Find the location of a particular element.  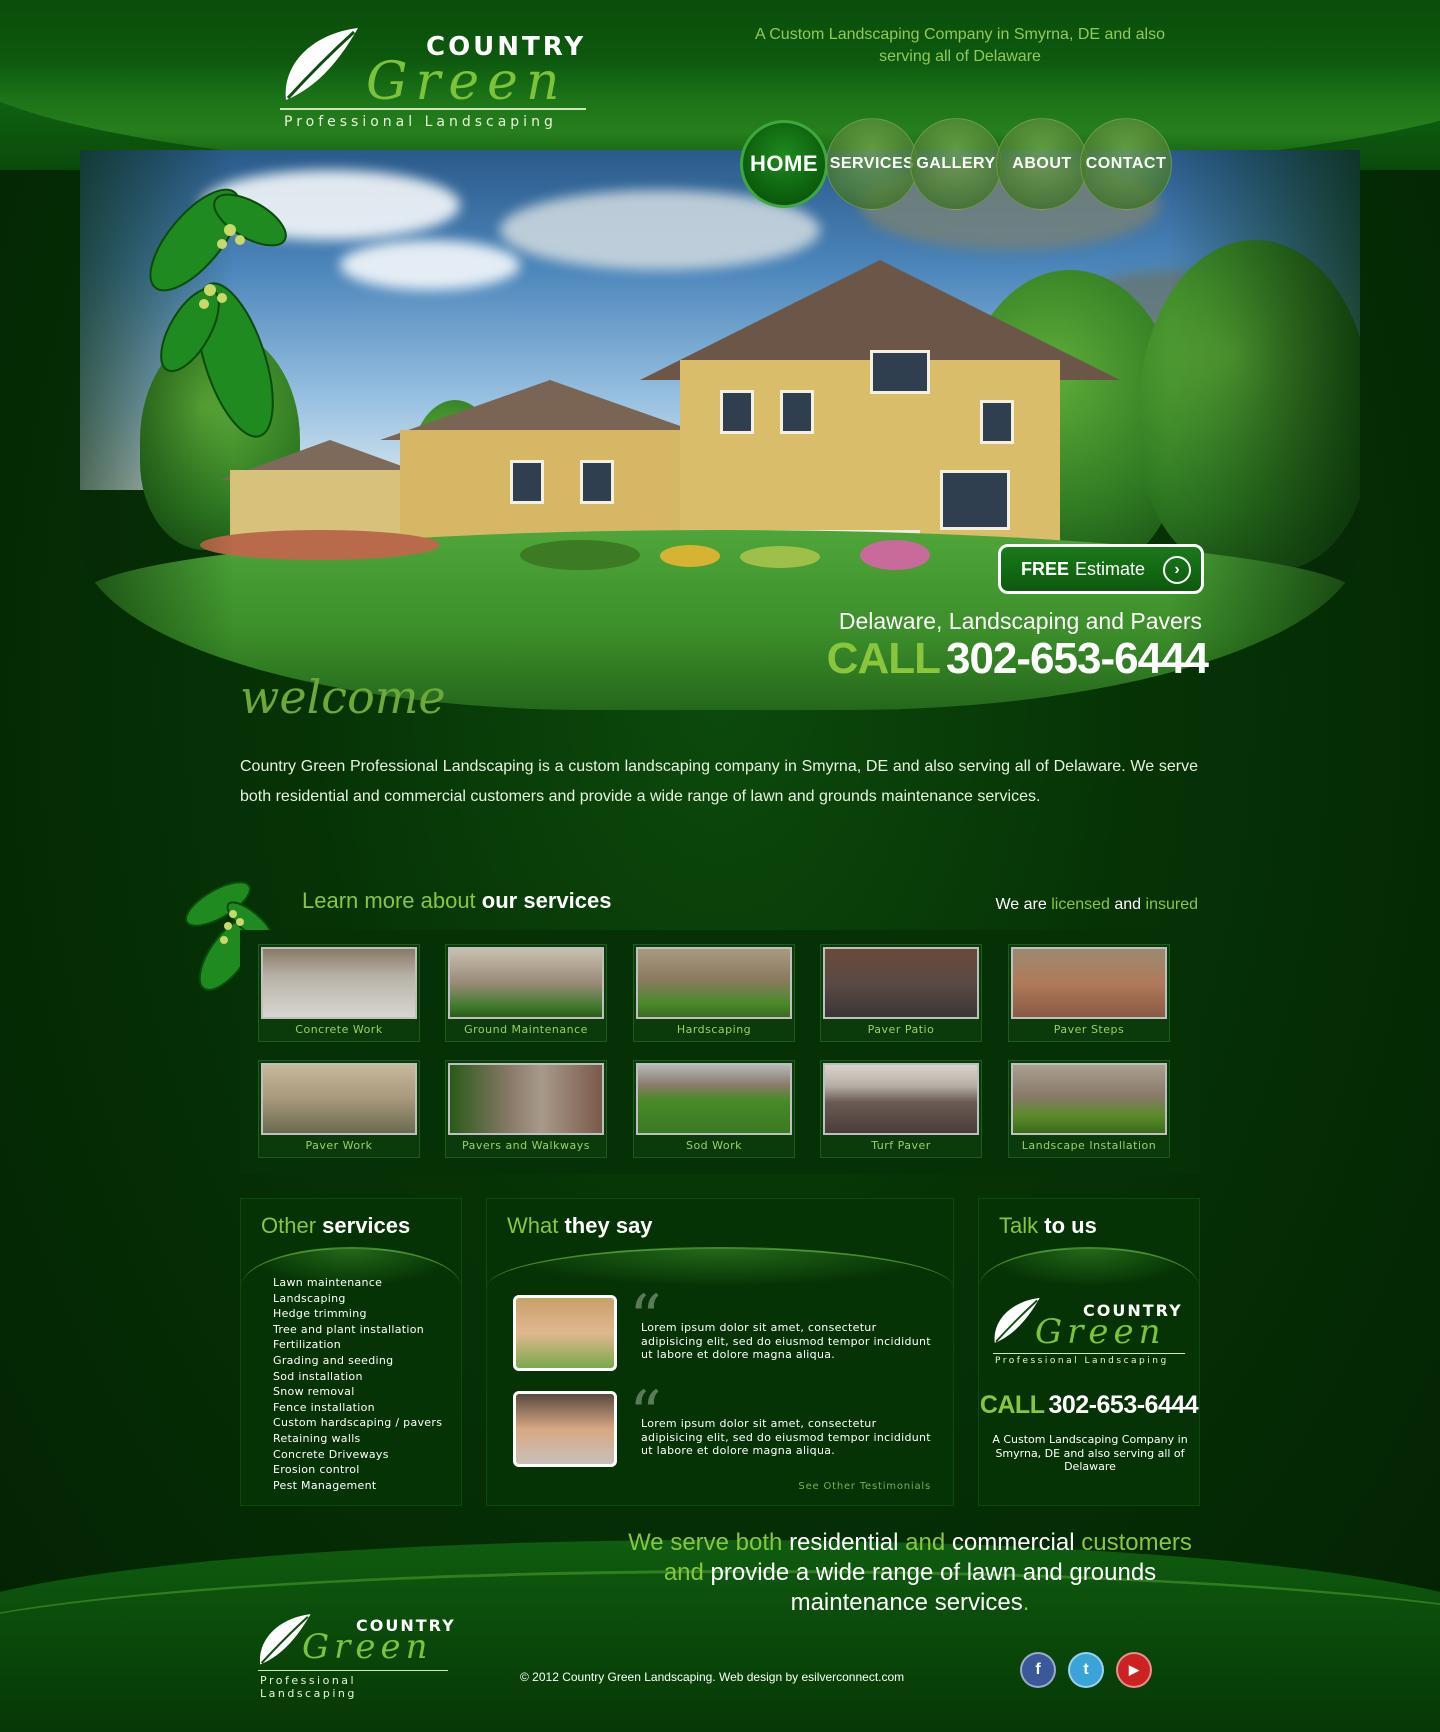

service-caption: Paver Patio is located at coordinates (901, 1029).